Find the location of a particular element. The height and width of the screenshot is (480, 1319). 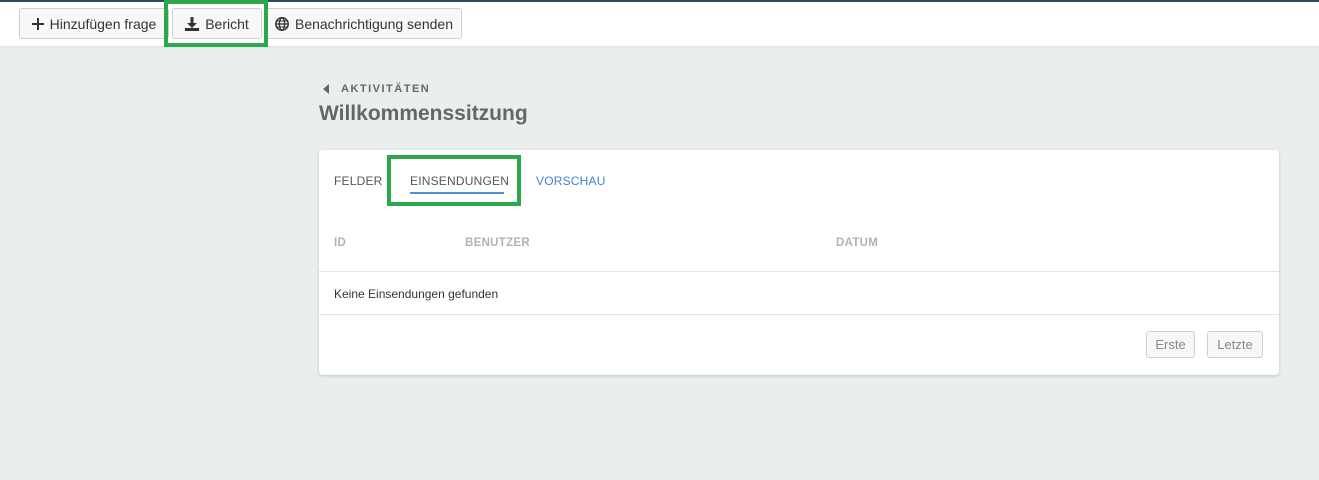

column-header-user: BENUTZER is located at coordinates (497, 243).